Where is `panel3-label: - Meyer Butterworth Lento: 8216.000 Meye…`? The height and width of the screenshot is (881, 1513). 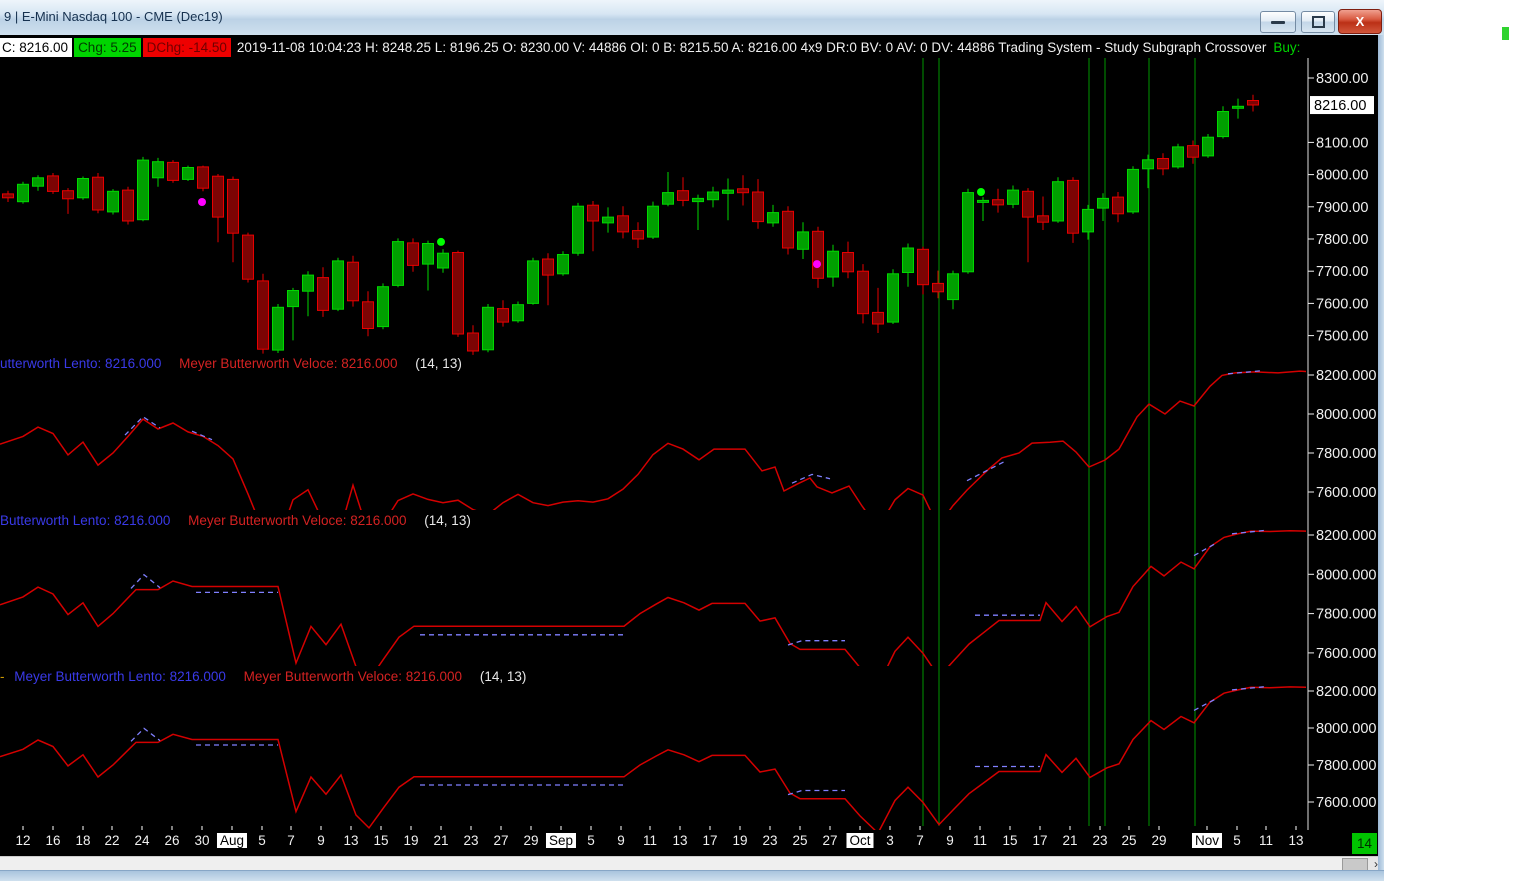 panel3-label: - Meyer Butterworth Lento: 8216.000 Meye… is located at coordinates (263, 676).